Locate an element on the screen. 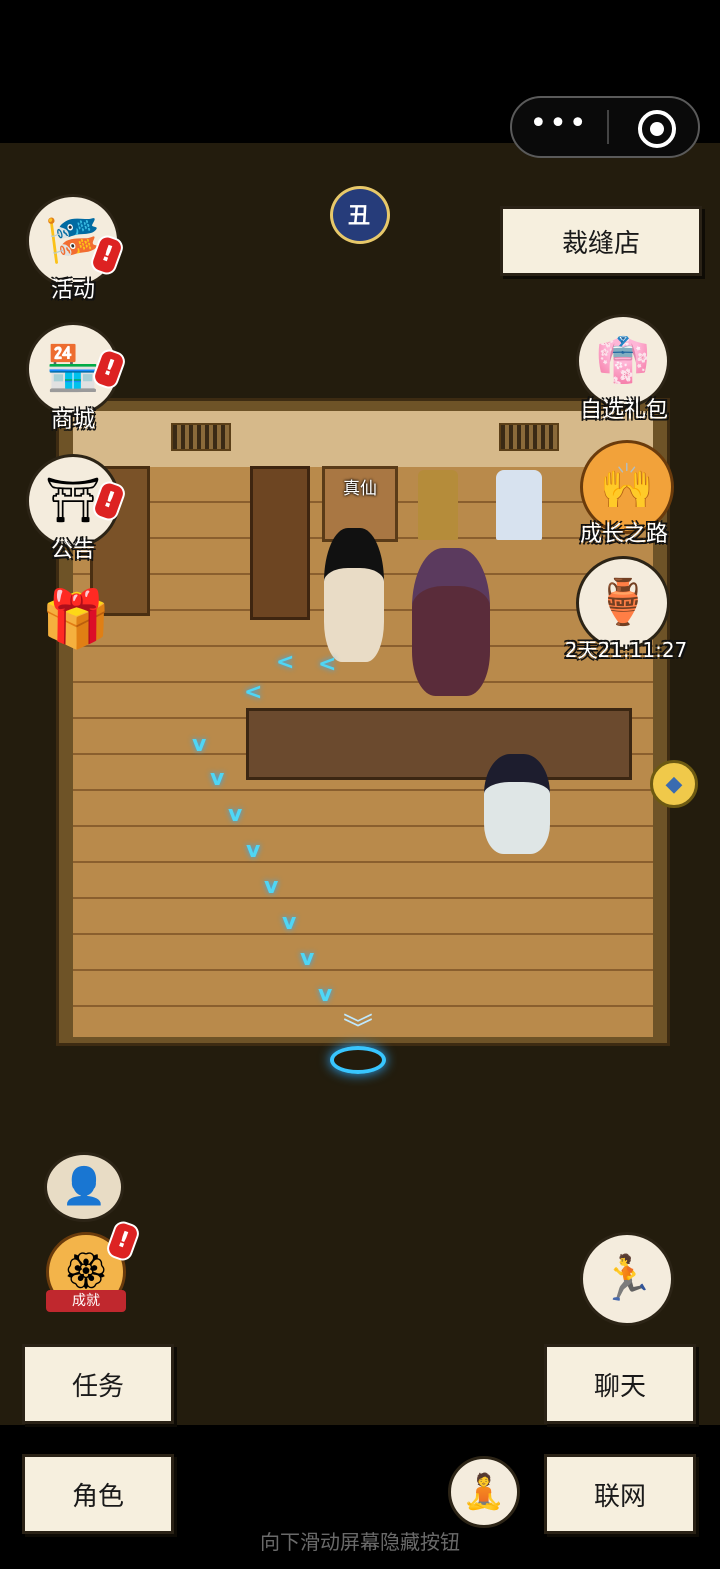 The height and width of the screenshot is (1569, 720). shop-counter is located at coordinates (439, 744).